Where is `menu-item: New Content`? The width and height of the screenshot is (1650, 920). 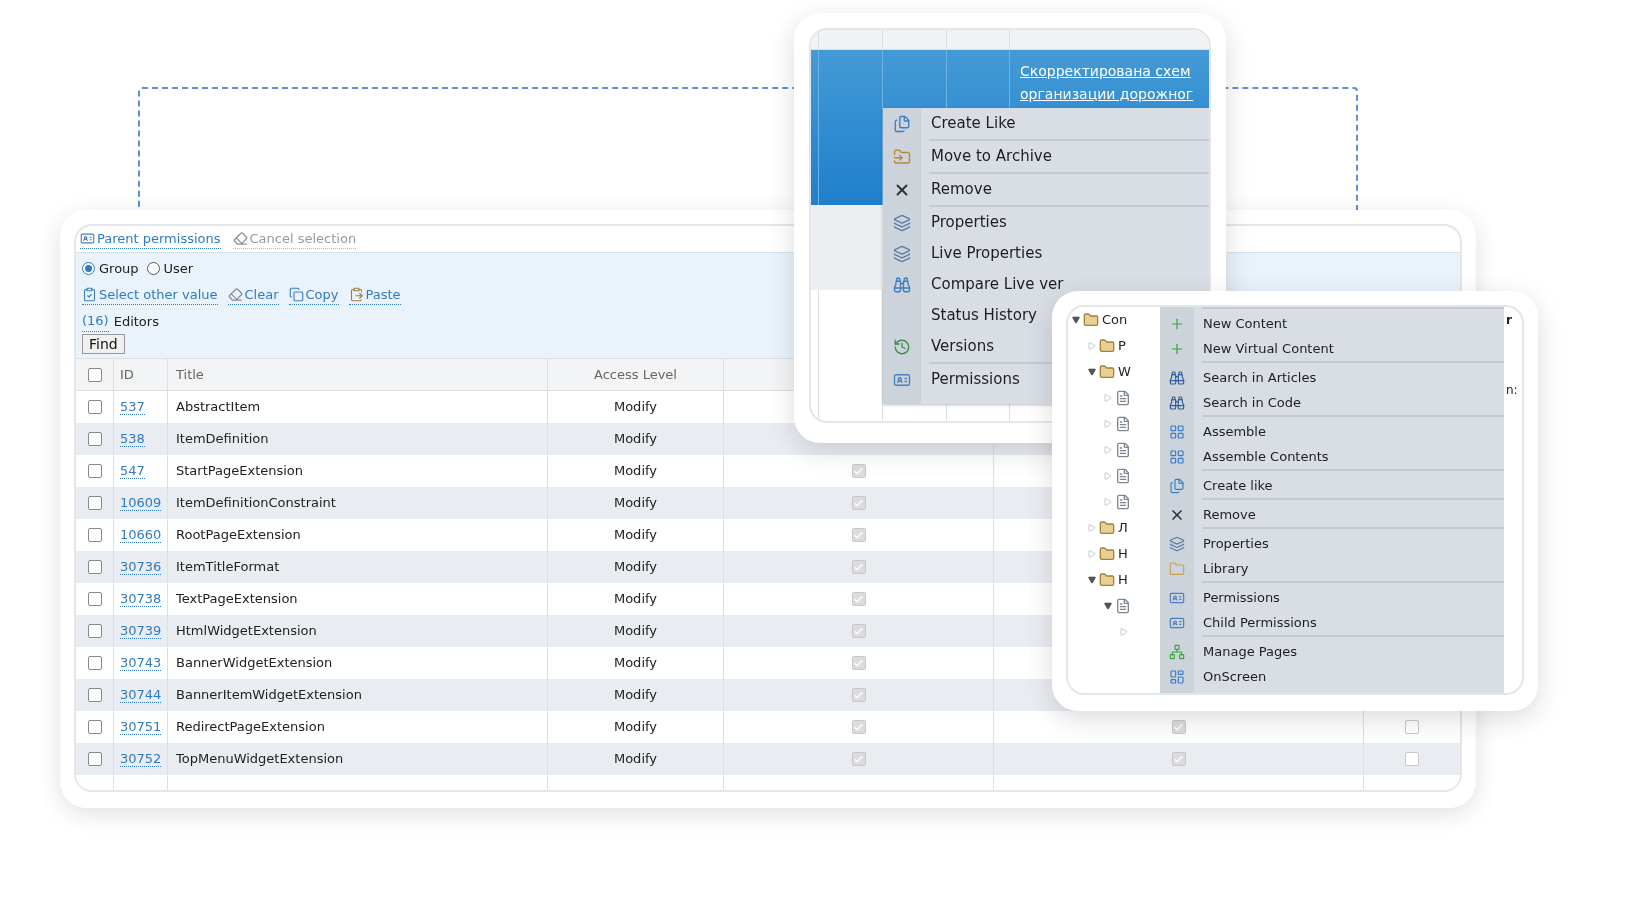
menu-item: New Content is located at coordinates (1332, 323).